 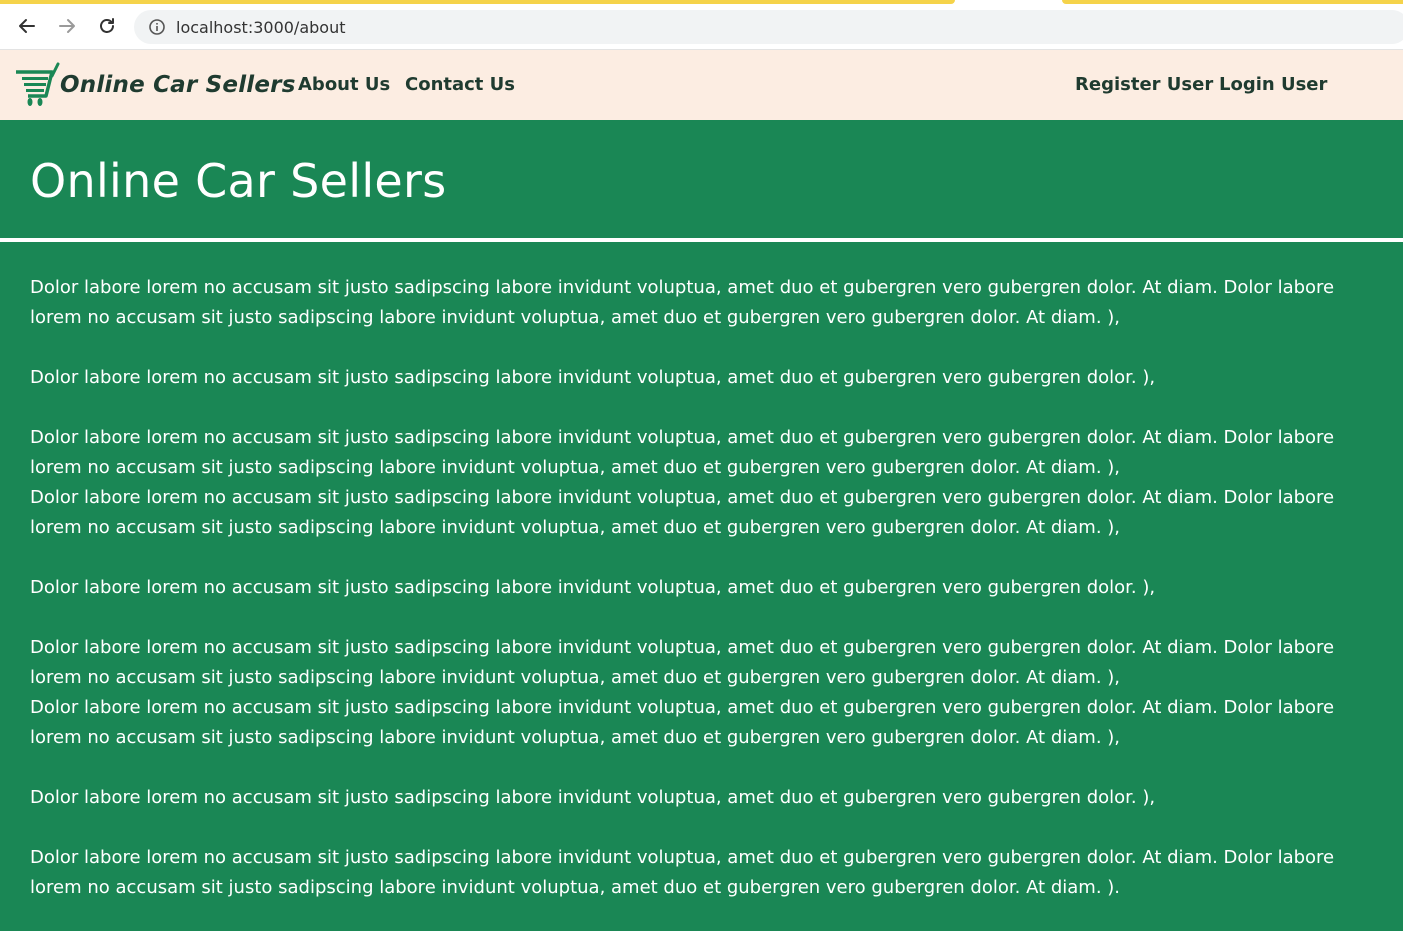 What do you see at coordinates (238, 181) in the screenshot?
I see `page-title: Online Car Sellers` at bounding box center [238, 181].